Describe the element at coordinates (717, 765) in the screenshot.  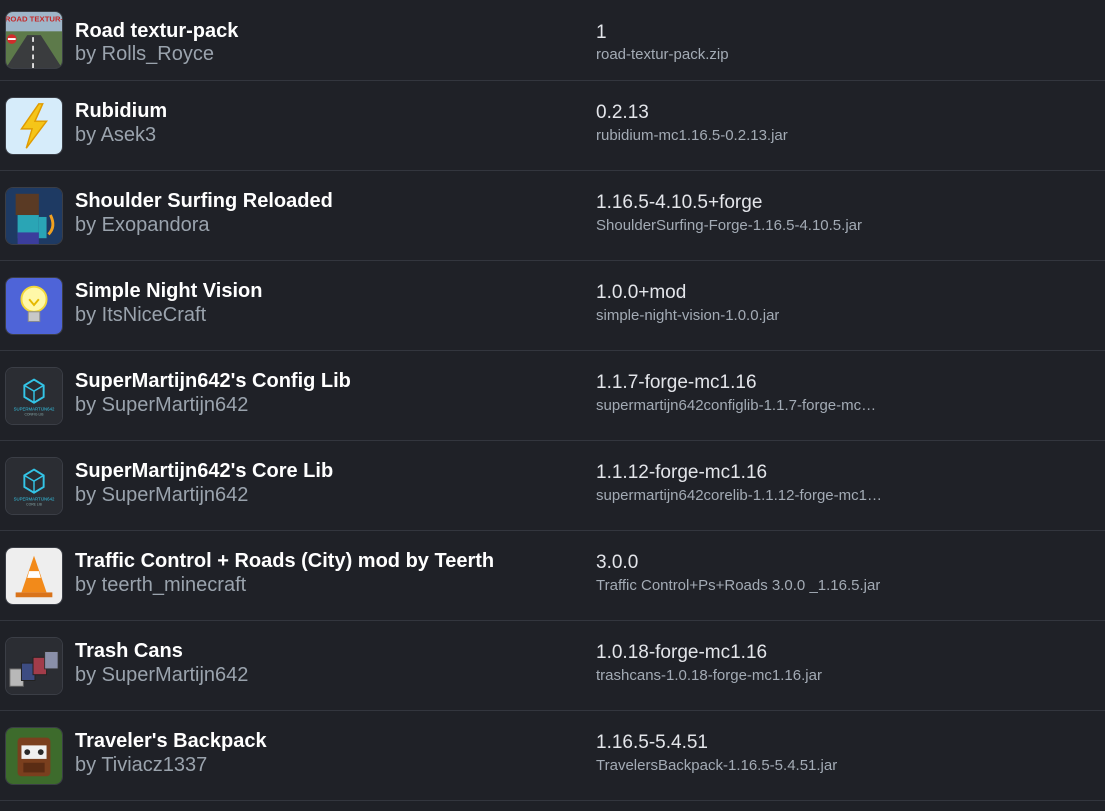
I see `mod-file-name: TravelersBackpack-1.16.5-5.4.51.jar` at that location.